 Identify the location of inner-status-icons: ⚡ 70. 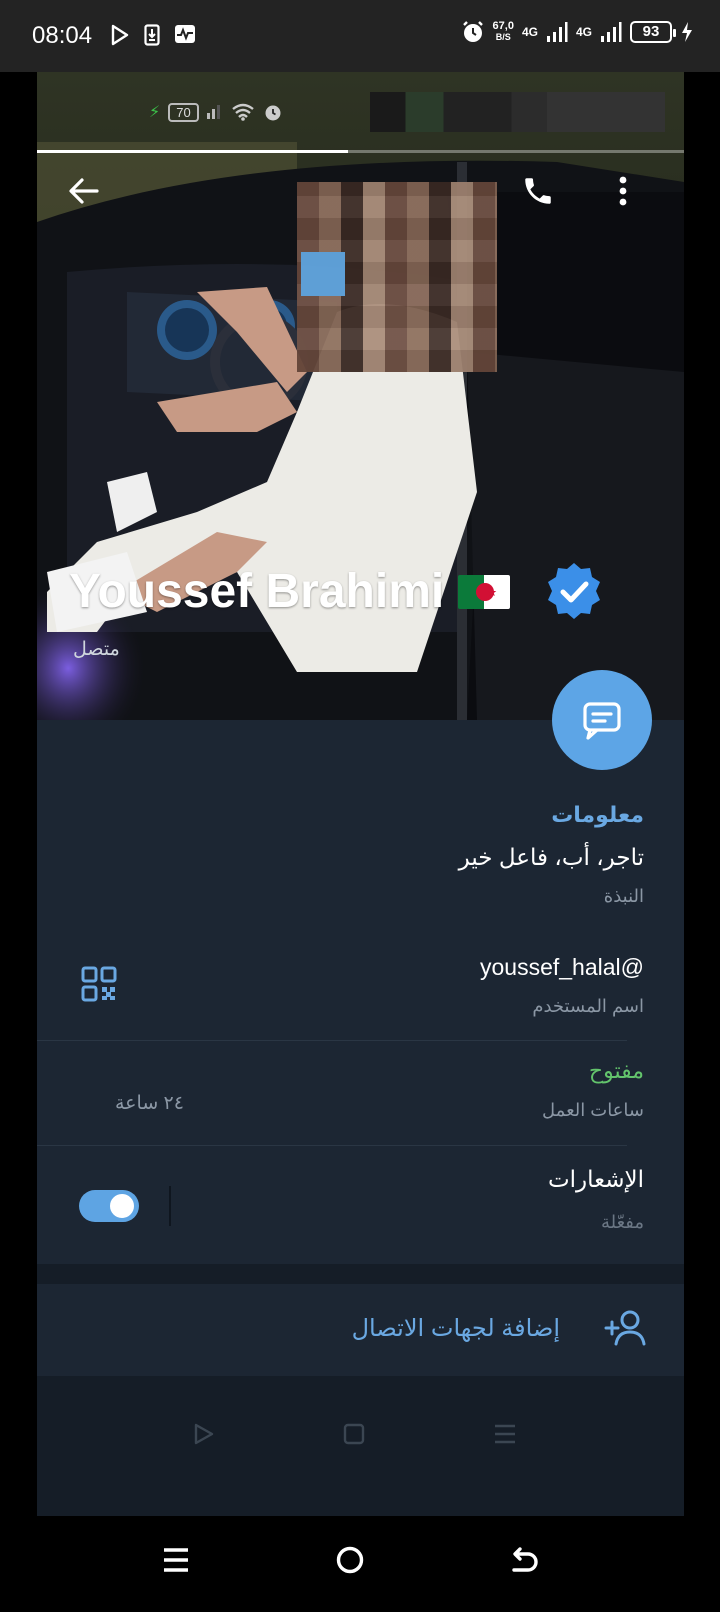
(216, 112).